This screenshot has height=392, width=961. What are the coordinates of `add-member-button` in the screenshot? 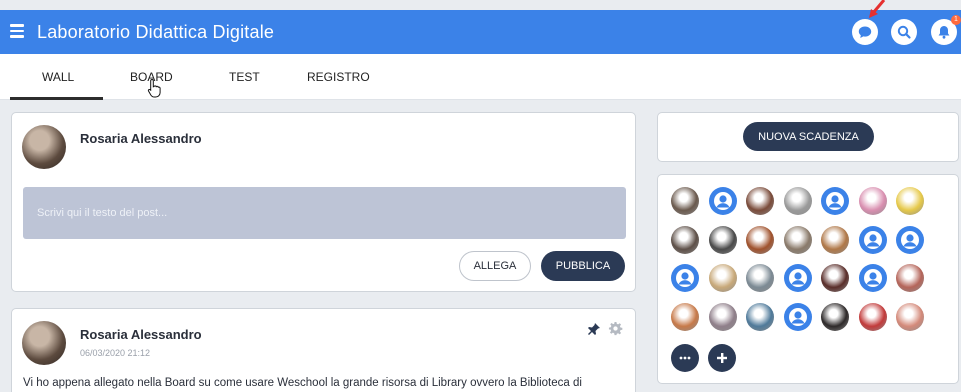 It's located at (722, 358).